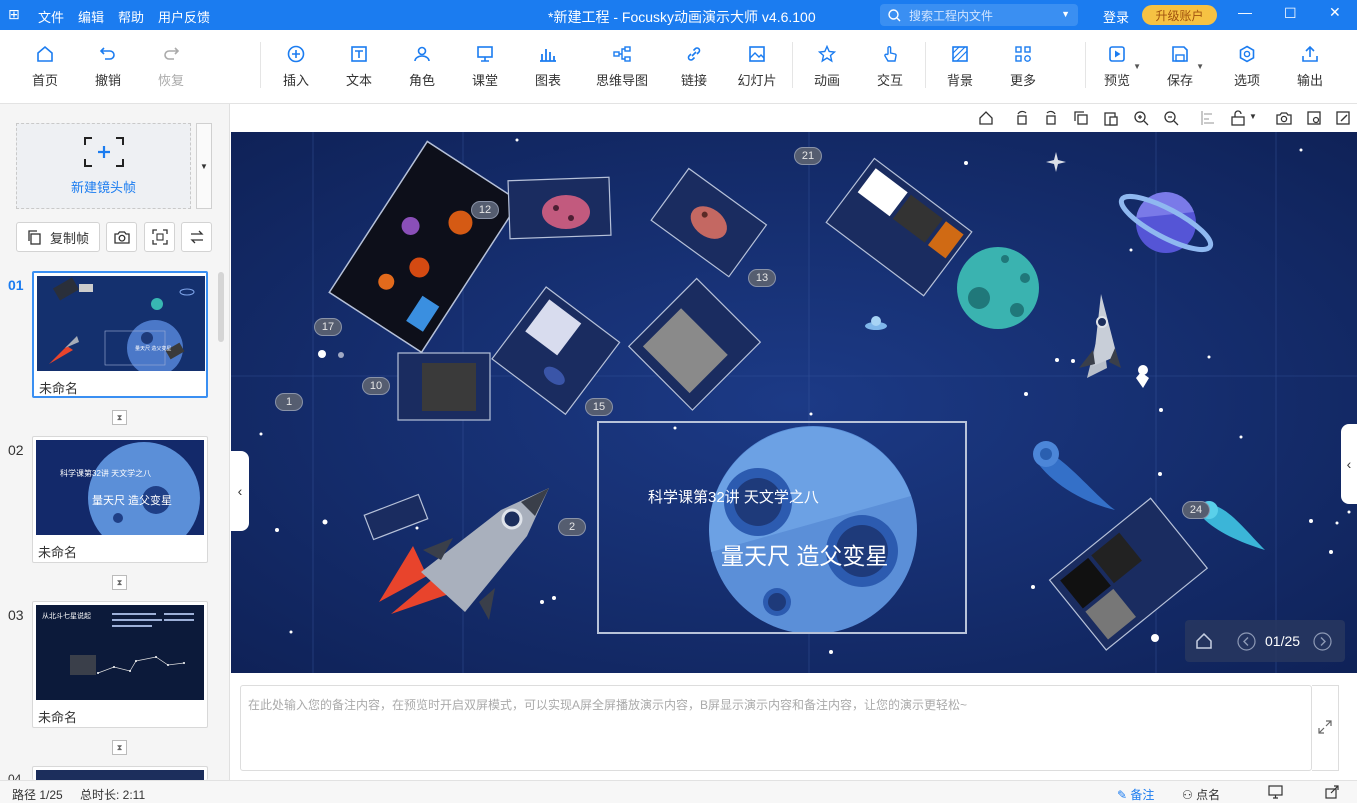 Image resolution: width=1357 pixels, height=803 pixels. Describe the element at coordinates (196, 237) in the screenshot. I see `swap-frame-button` at that location.